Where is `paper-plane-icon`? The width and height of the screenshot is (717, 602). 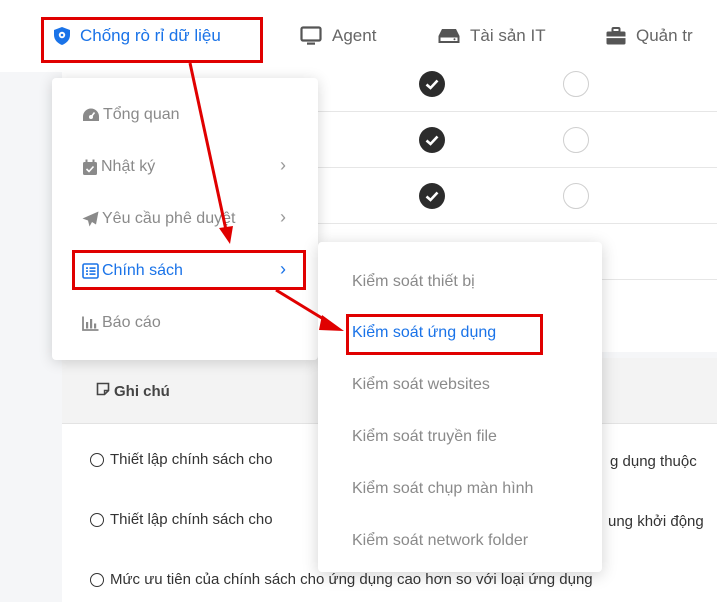
paper-plane-icon is located at coordinates (90, 219).